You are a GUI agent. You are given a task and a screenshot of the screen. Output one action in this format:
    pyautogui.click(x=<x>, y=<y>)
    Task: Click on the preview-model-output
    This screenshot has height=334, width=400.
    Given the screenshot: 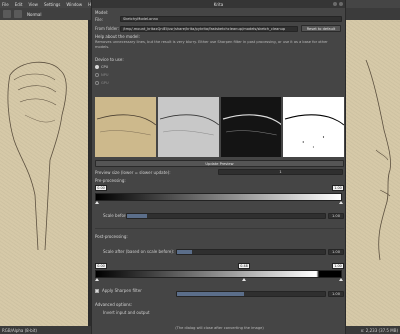 What is the action you would take?
    pyautogui.click(x=251, y=127)
    